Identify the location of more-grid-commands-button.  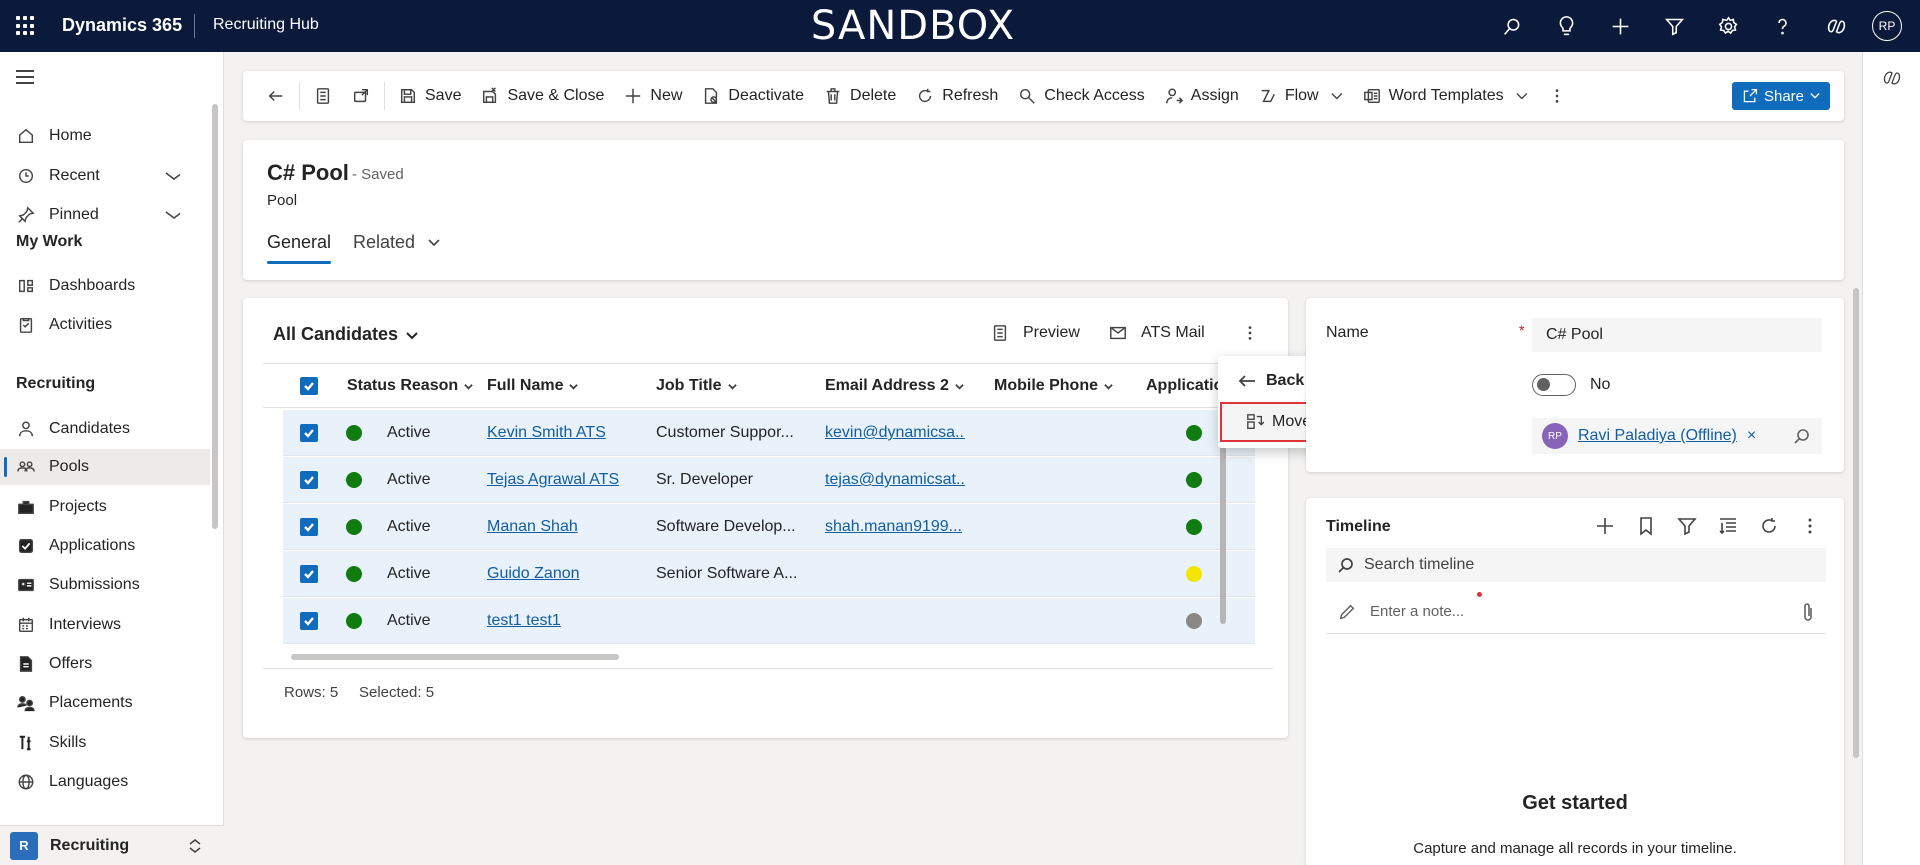
(1250, 333).